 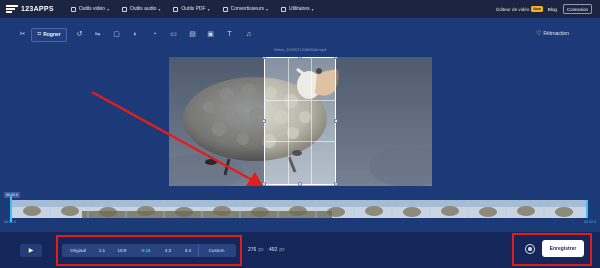 What do you see at coordinates (590, 222) in the screenshot?
I see `timeline-end-time: 00:22.5` at bounding box center [590, 222].